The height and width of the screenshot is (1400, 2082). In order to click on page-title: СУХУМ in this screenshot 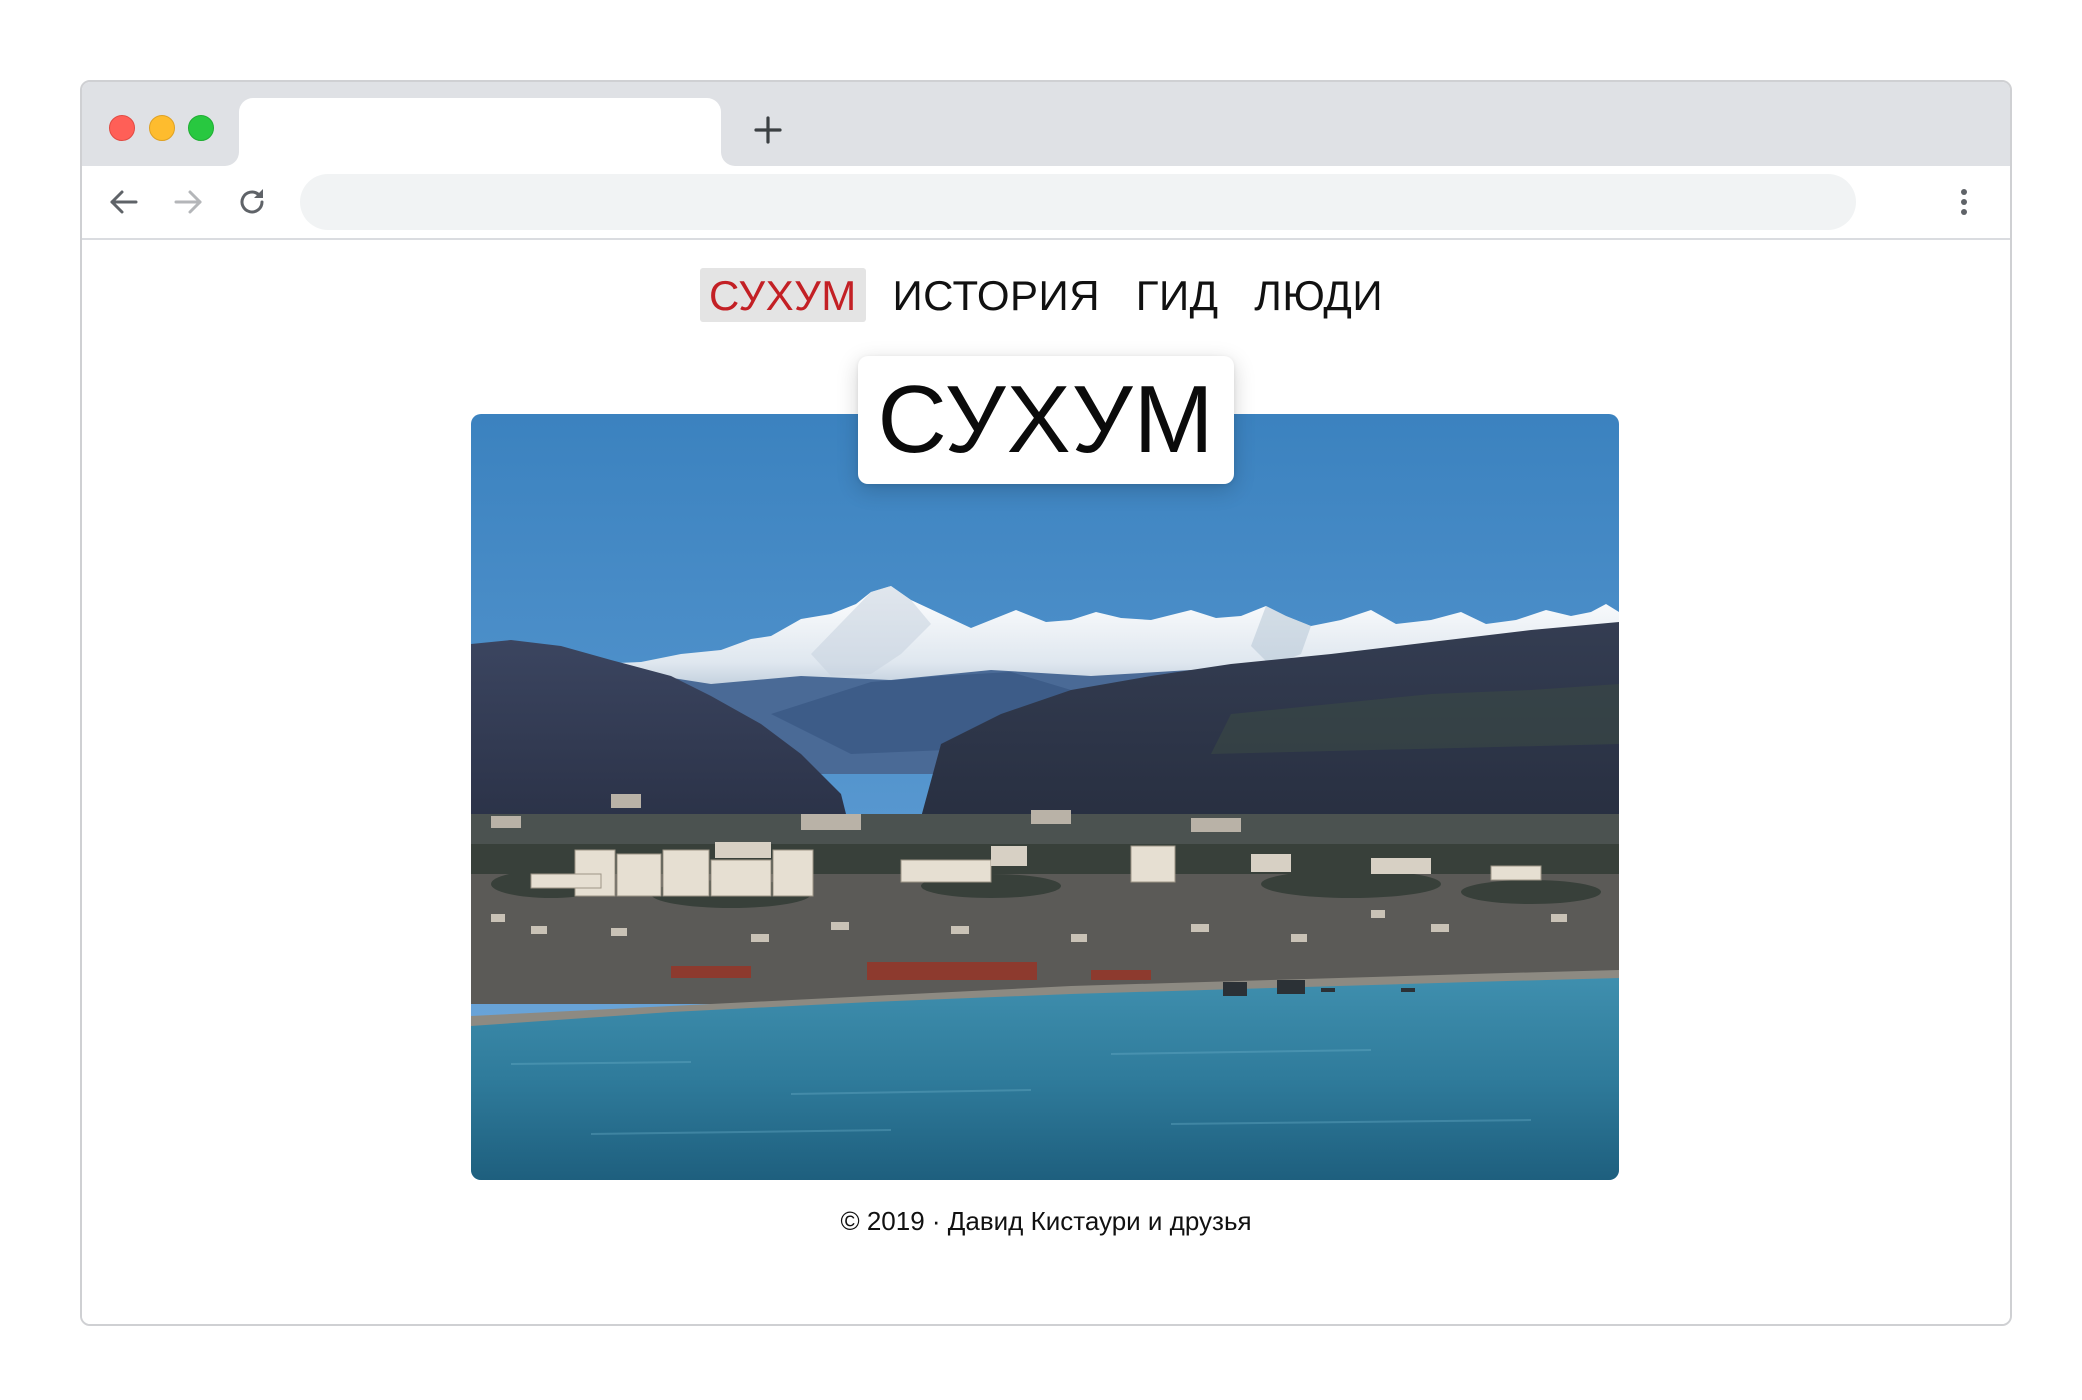, I will do `click(1046, 419)`.